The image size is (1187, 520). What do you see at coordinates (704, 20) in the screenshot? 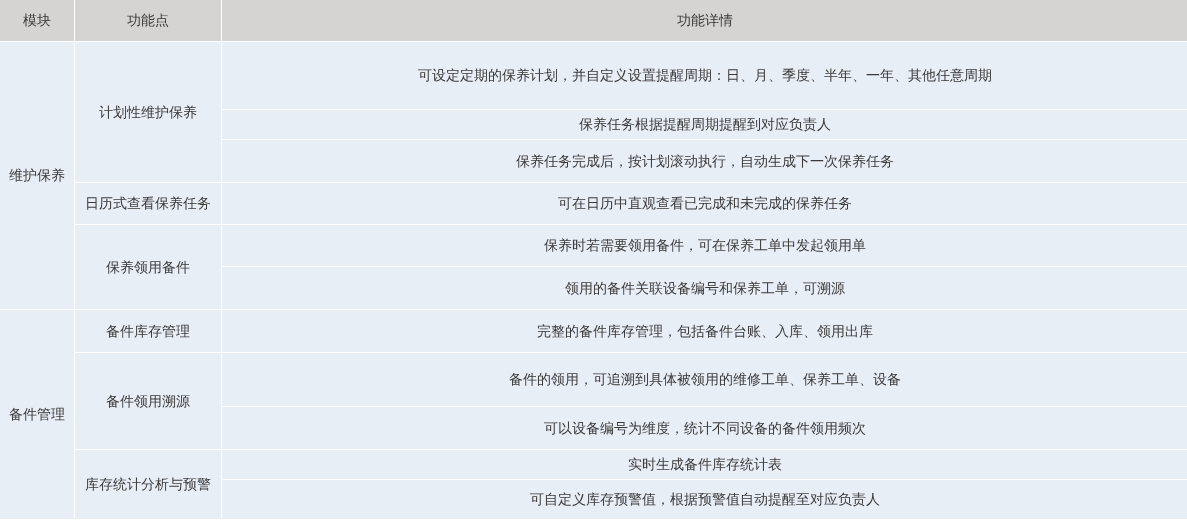
I see `column-header: 功能详情` at bounding box center [704, 20].